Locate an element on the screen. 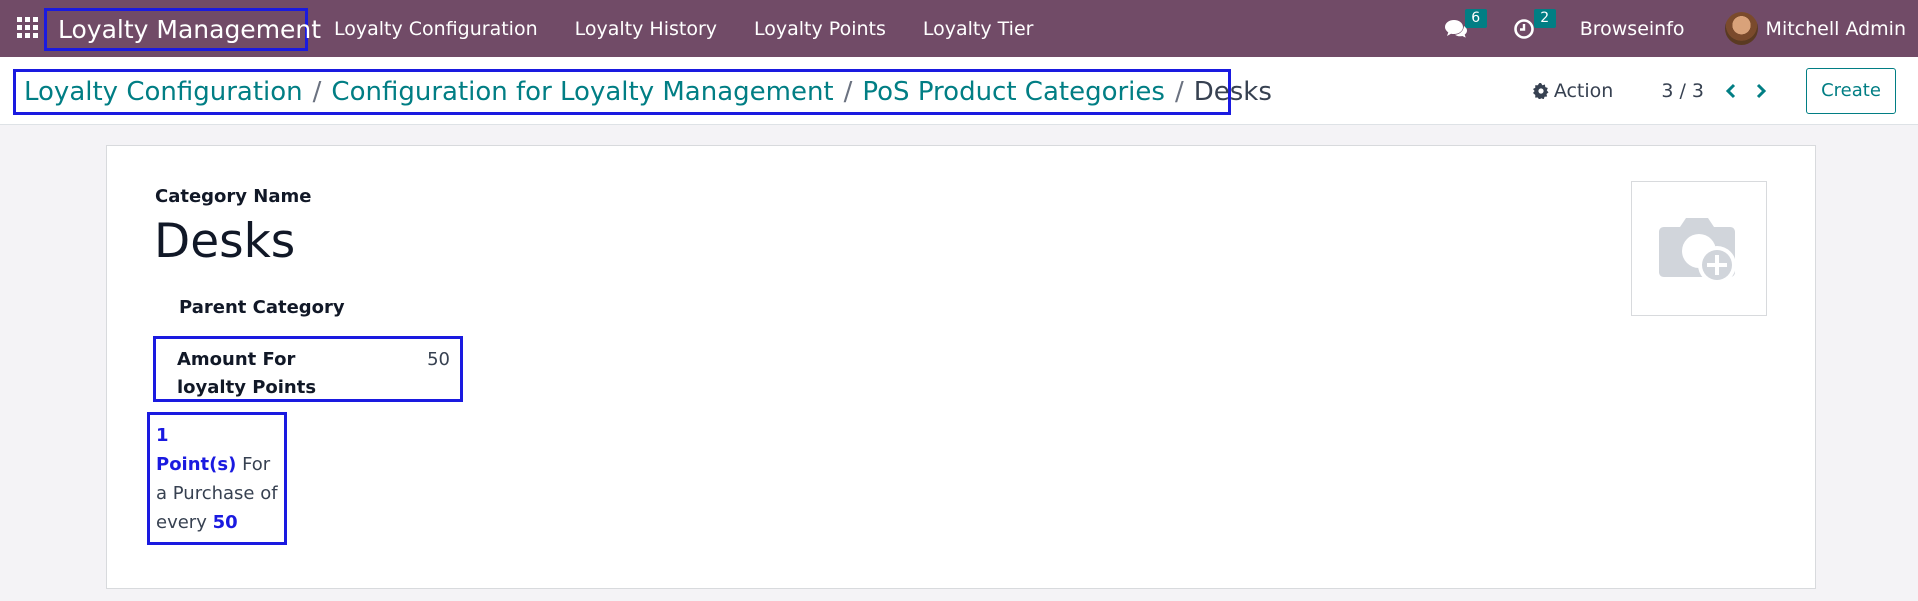  category-name-field: Desks is located at coordinates (224, 241).